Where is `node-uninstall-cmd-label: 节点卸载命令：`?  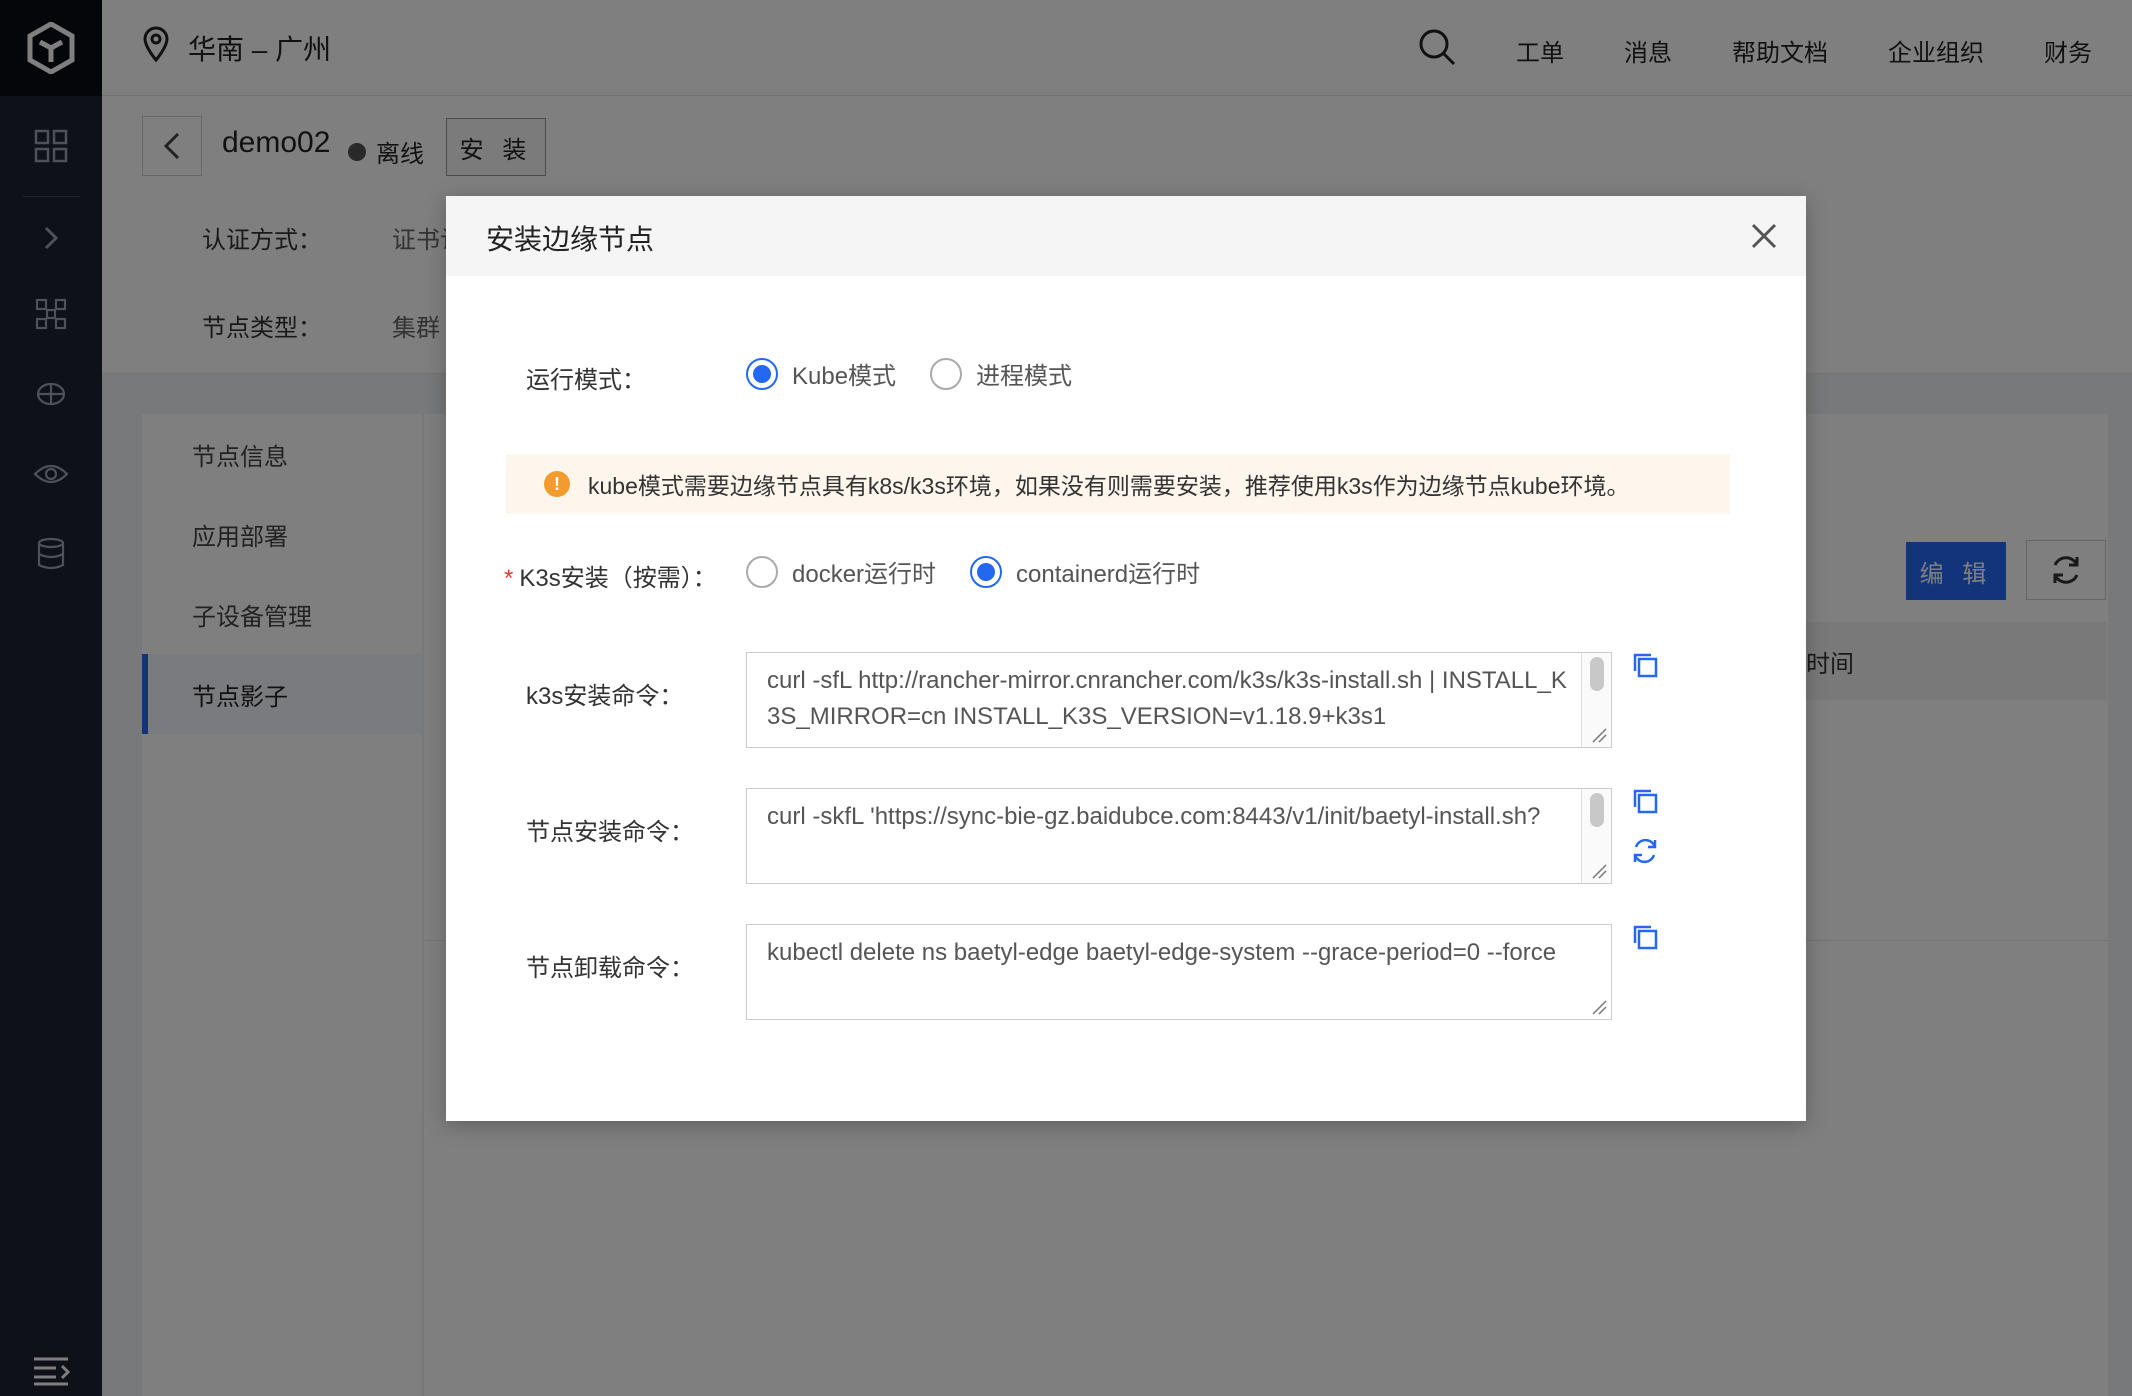
node-uninstall-cmd-label: 节点卸载命令： is located at coordinates (610, 968).